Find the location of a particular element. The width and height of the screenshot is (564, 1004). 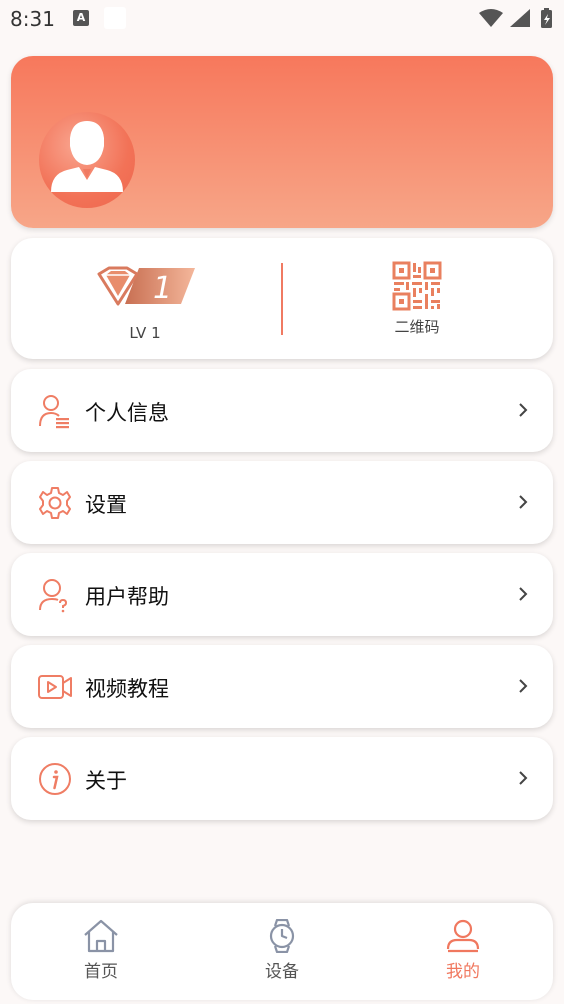

qr-code-graphic is located at coordinates (417, 286).